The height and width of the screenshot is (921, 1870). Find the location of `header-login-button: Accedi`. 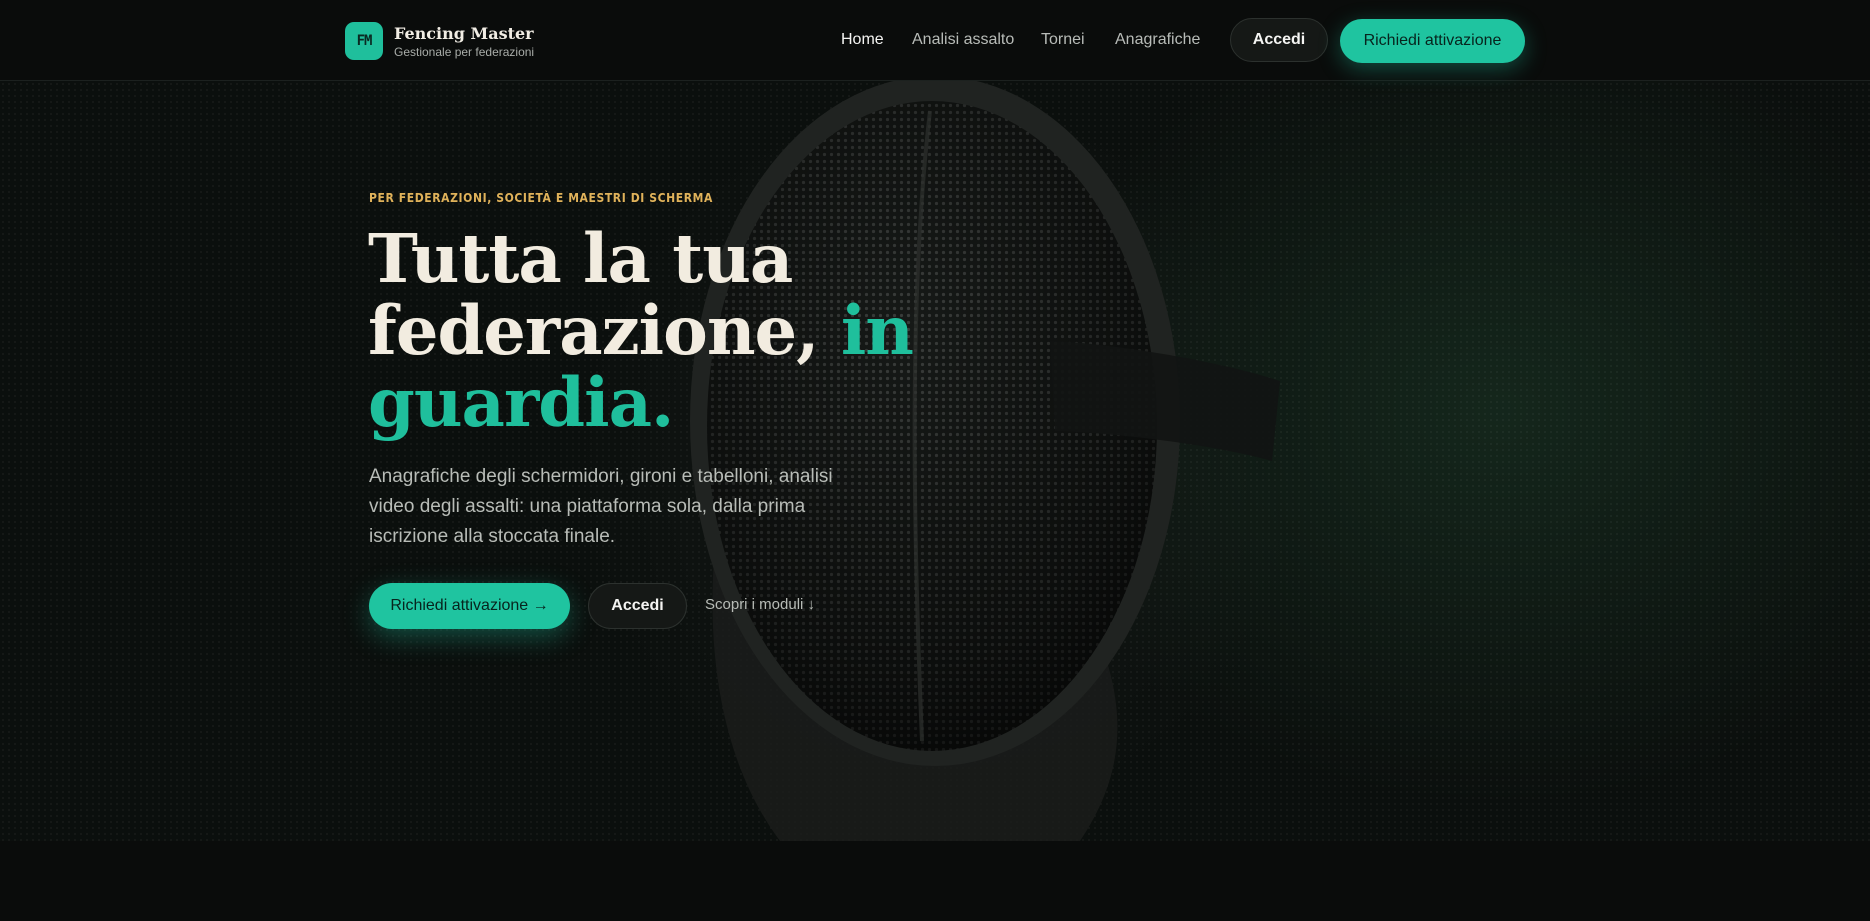

header-login-button: Accedi is located at coordinates (1279, 40).